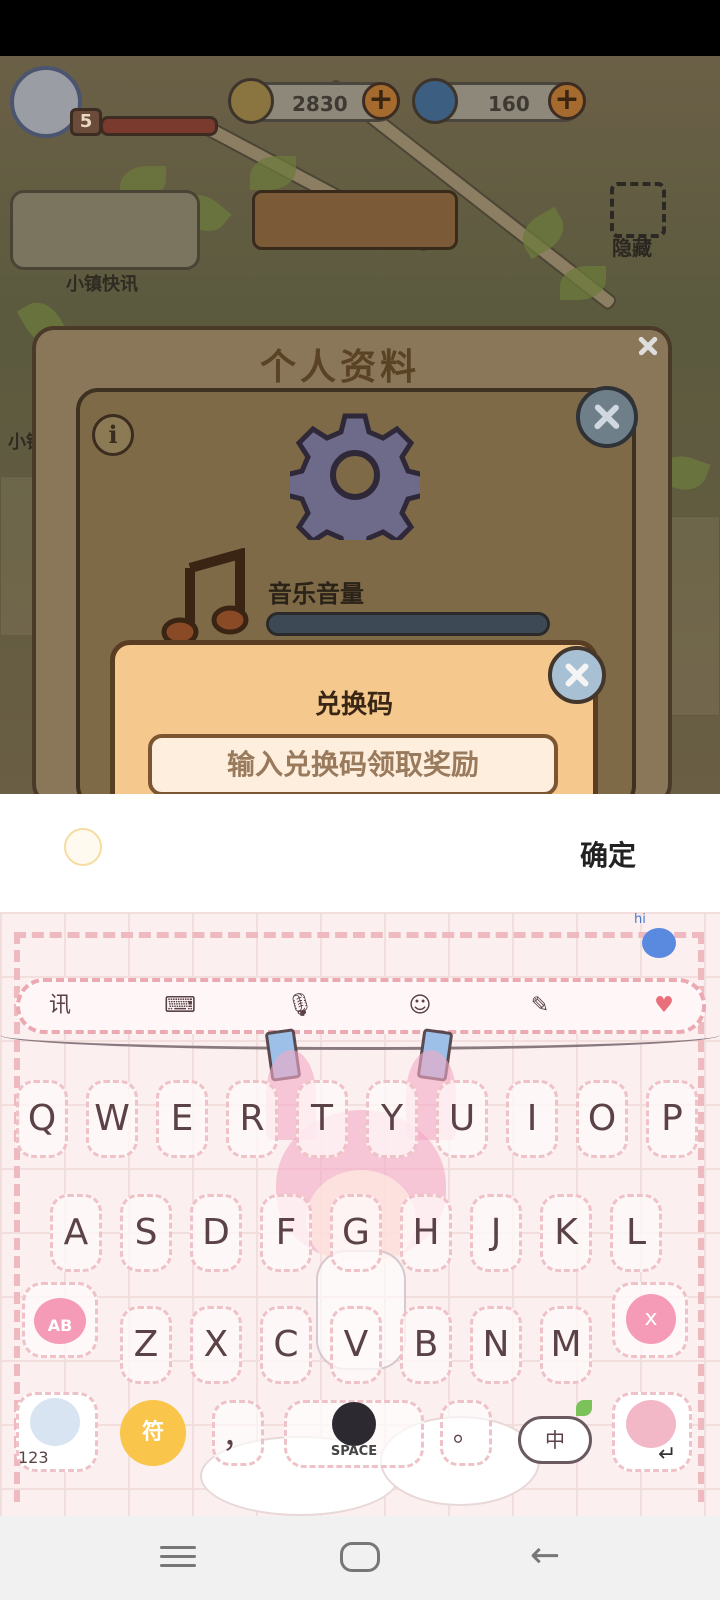  What do you see at coordinates (355, 220) in the screenshot?
I see `center-banner` at bounding box center [355, 220].